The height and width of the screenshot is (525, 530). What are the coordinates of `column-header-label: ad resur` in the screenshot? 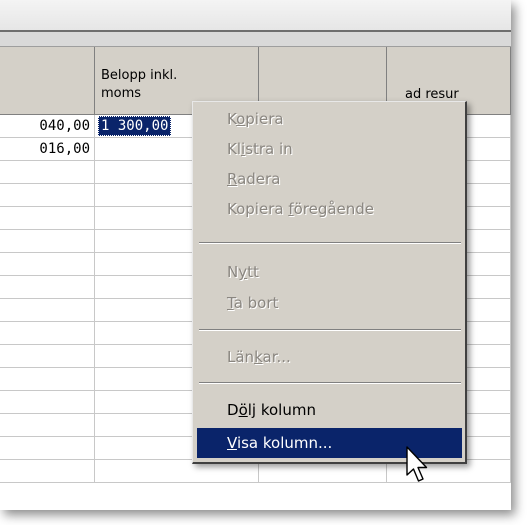 It's located at (432, 94).